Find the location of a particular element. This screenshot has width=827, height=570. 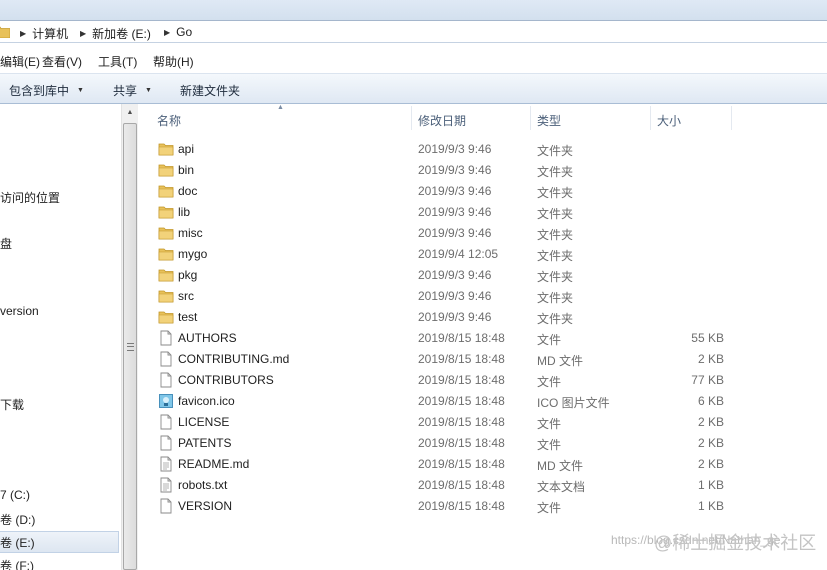

table-row: misc 2019/9/3 9:46 文件夹 is located at coordinates (482, 232).